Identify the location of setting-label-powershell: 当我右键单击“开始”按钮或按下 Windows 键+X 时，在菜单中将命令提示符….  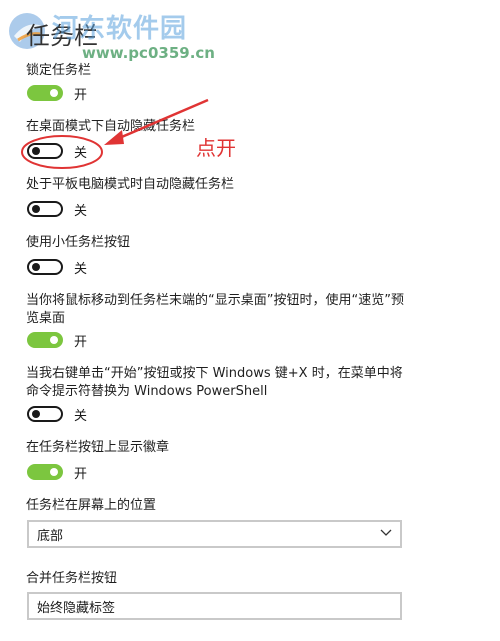
(214, 382).